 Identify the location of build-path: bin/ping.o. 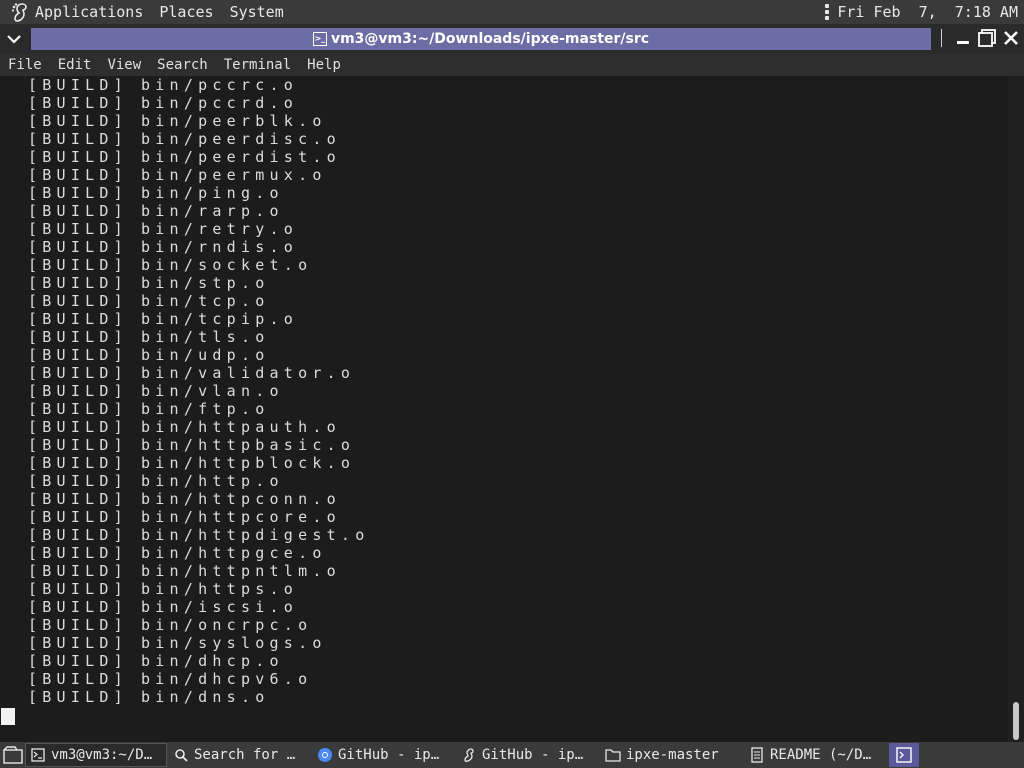
(212, 193).